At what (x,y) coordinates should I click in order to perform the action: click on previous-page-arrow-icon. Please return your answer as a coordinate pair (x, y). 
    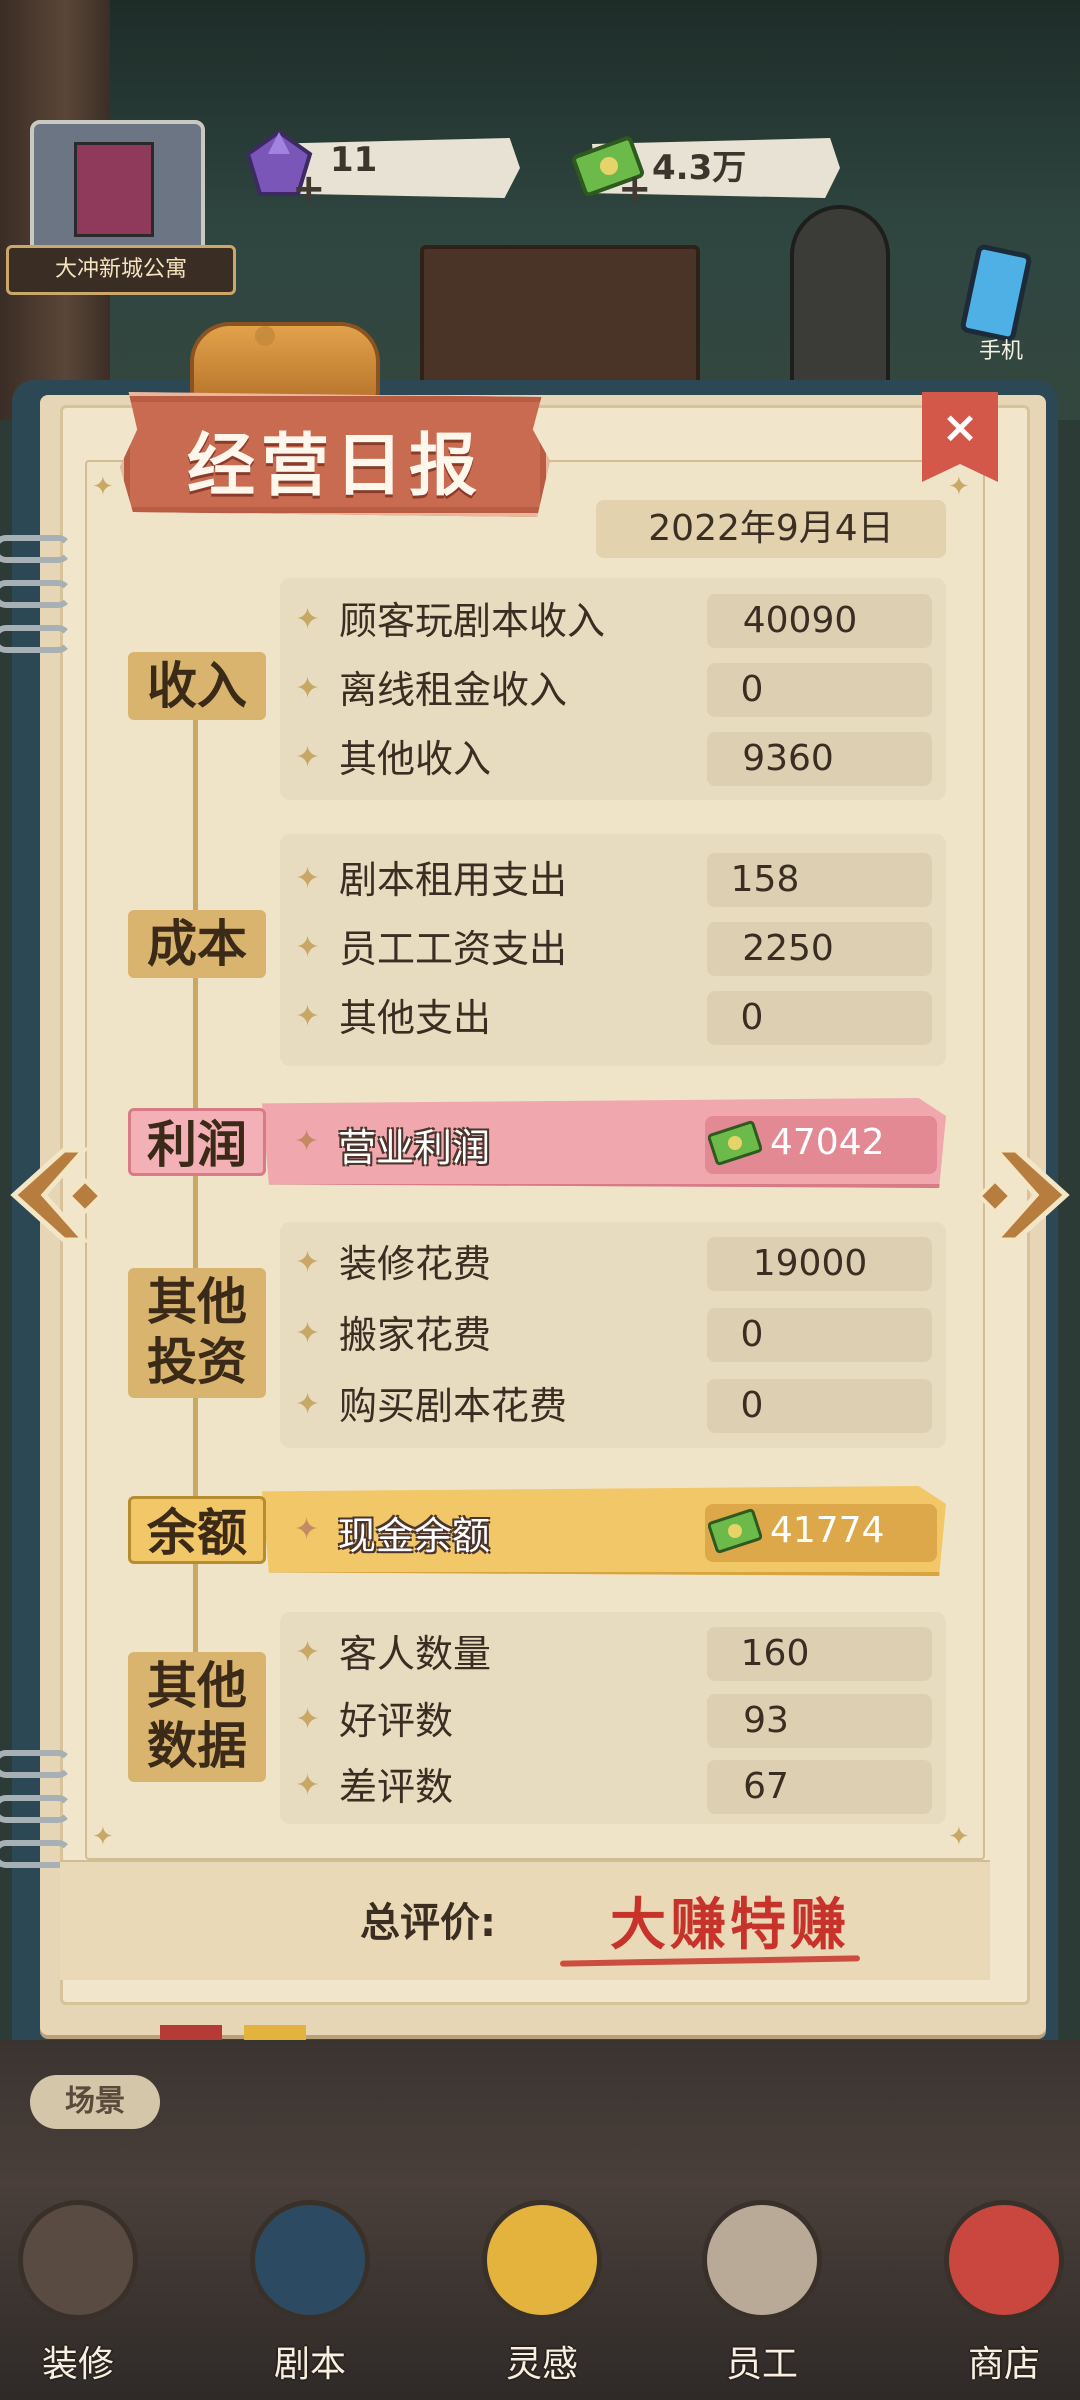
    Looking at the image, I should click on (59, 1195).